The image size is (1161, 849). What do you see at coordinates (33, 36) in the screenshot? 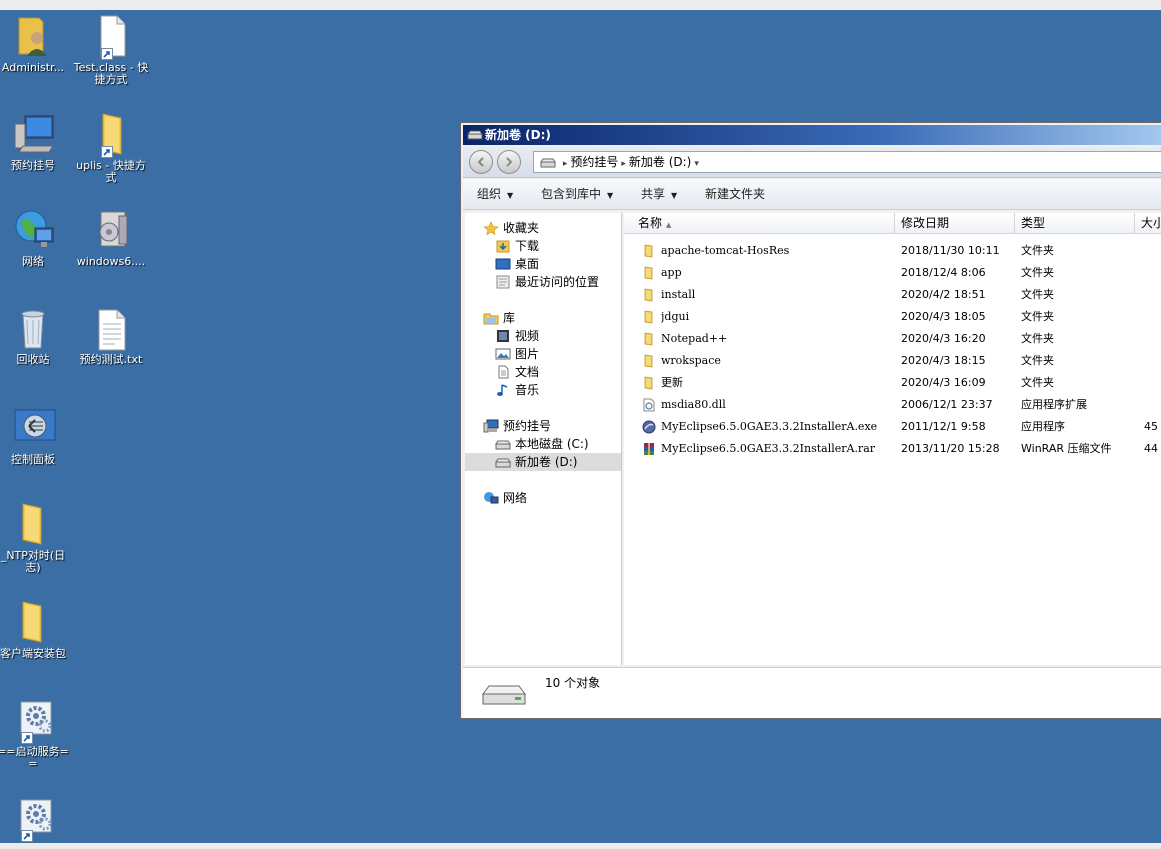
I see `admin-folder-icon` at bounding box center [33, 36].